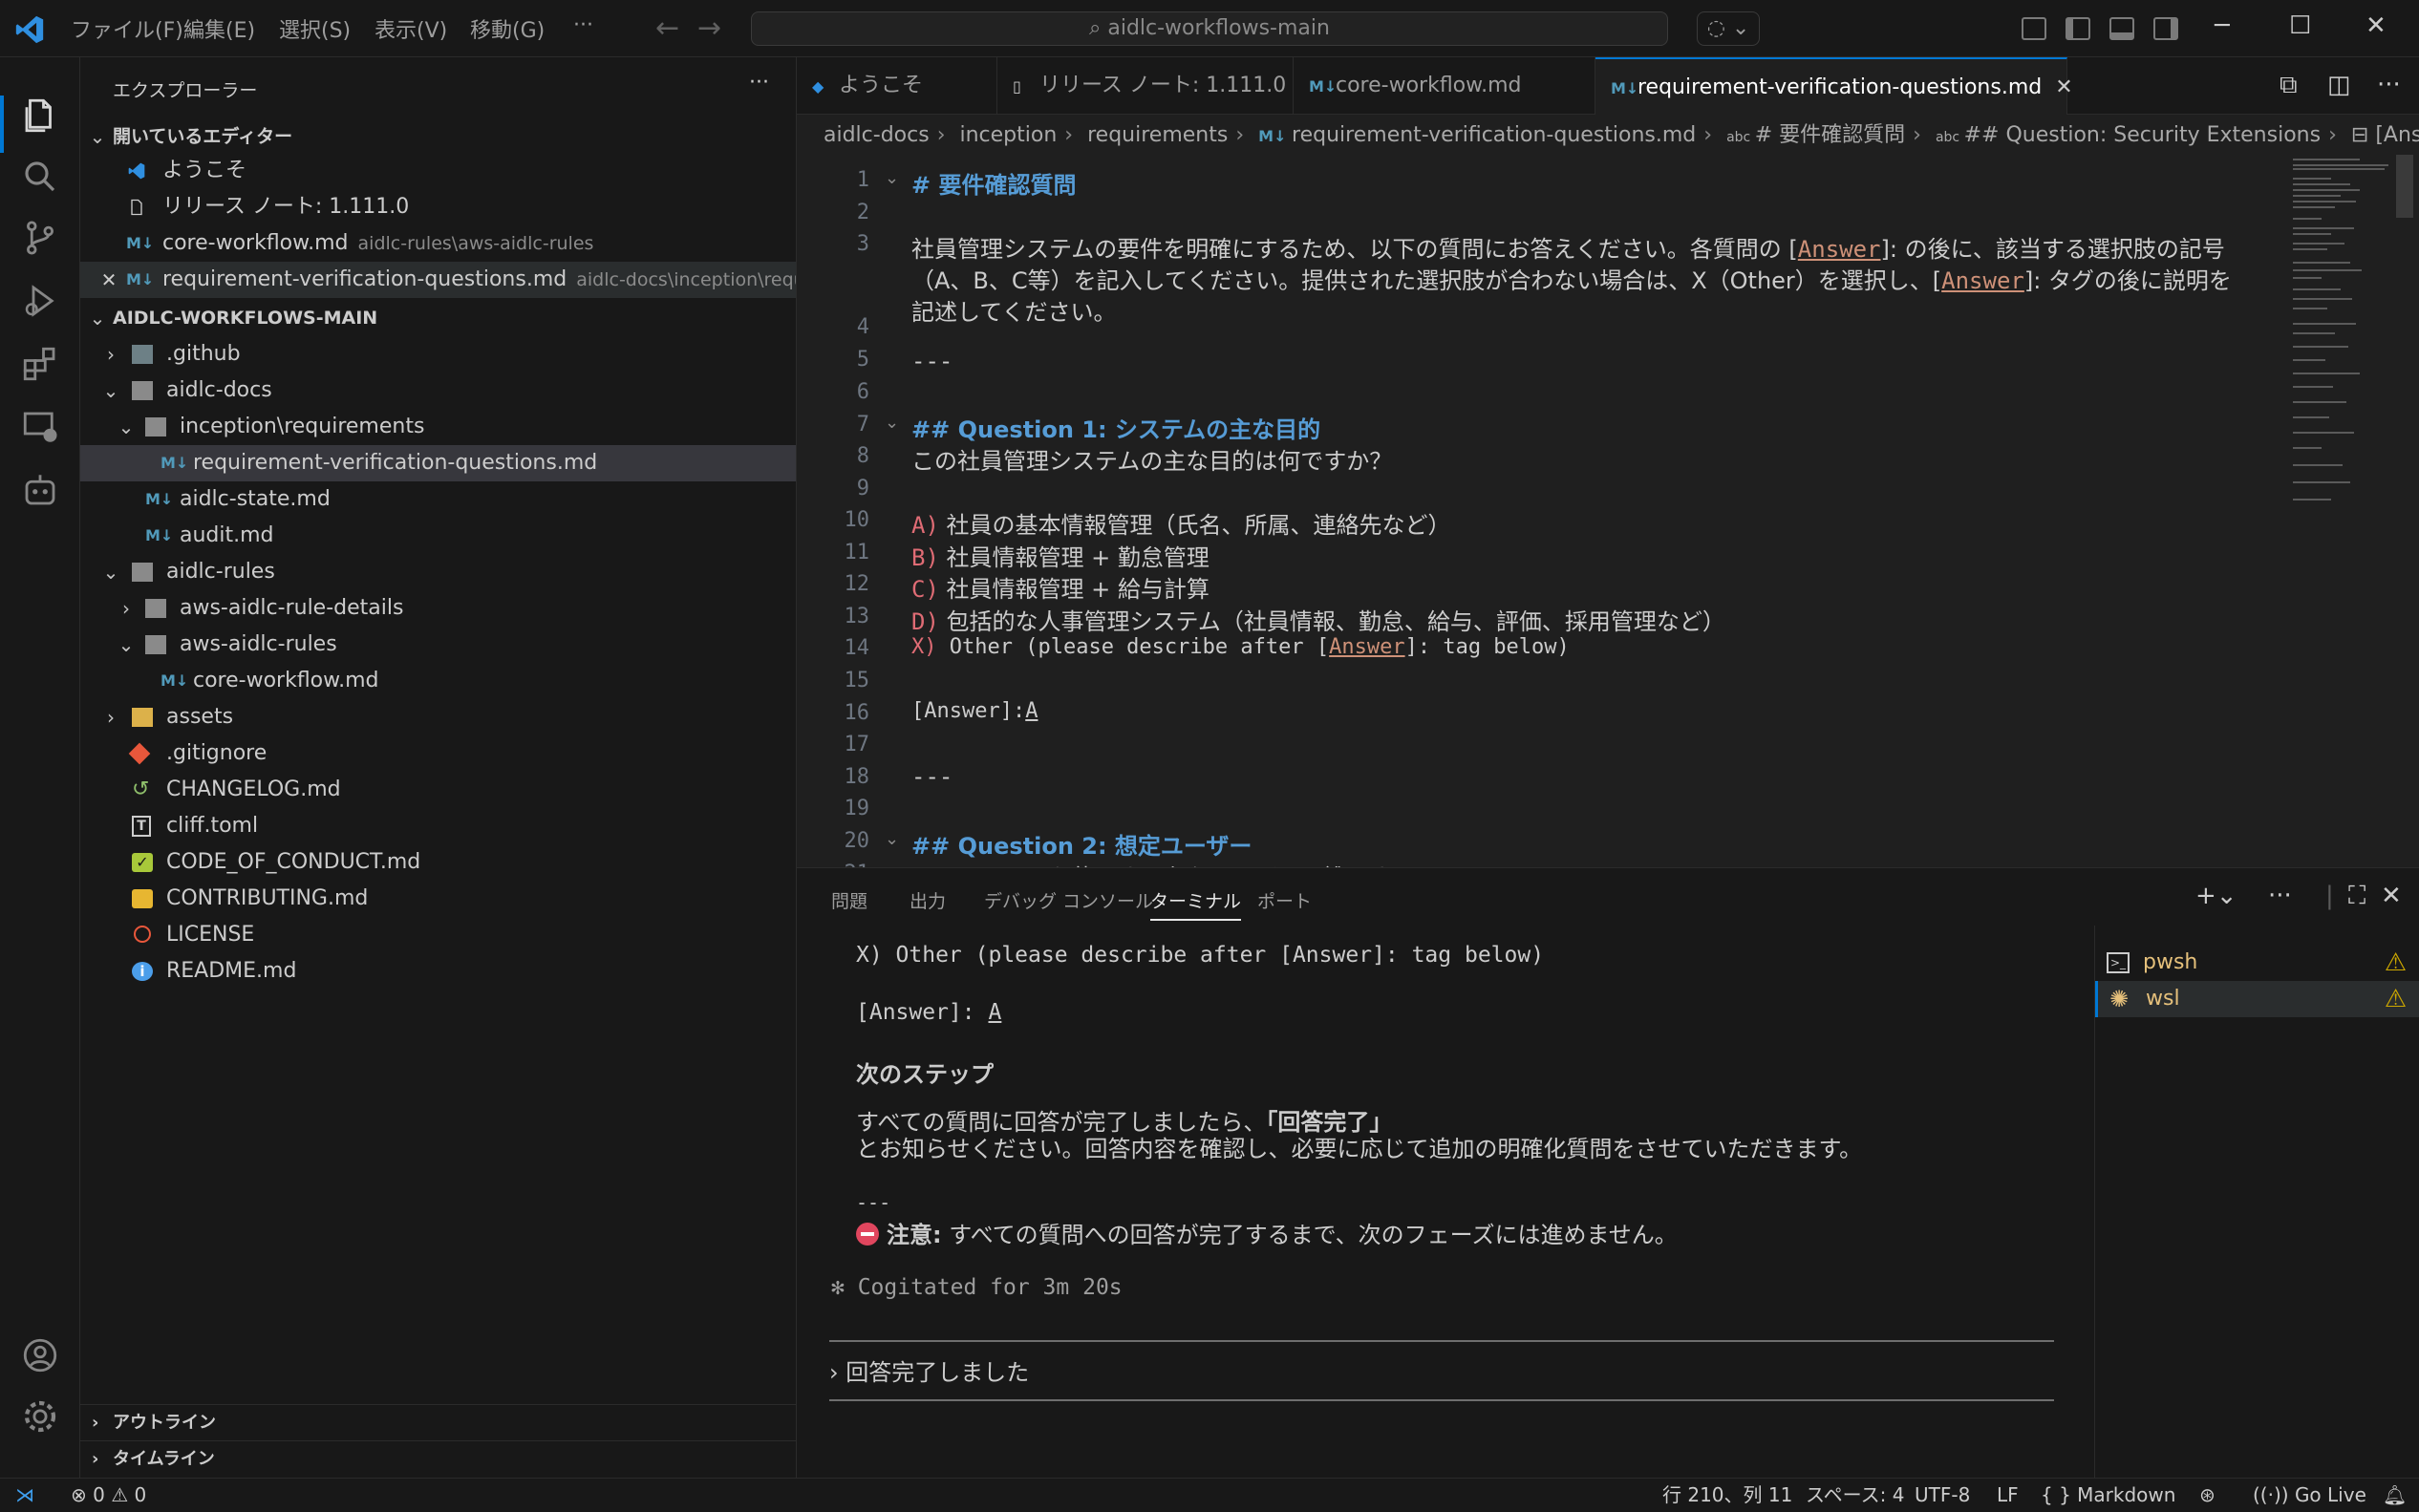 Image resolution: width=2419 pixels, height=1512 pixels. Describe the element at coordinates (928, 900) in the screenshot. I see `tab-output: 出力` at that location.